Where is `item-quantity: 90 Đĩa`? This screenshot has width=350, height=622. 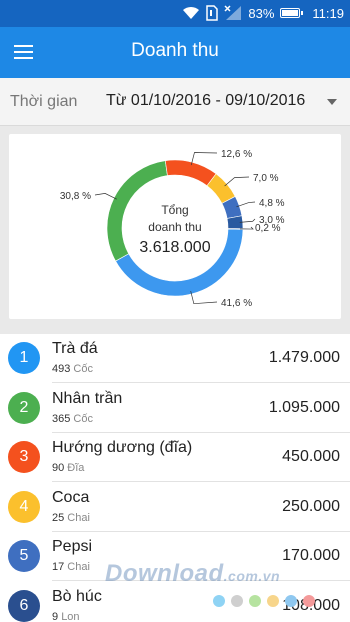
item-quantity: 90 Đĩa is located at coordinates (68, 468).